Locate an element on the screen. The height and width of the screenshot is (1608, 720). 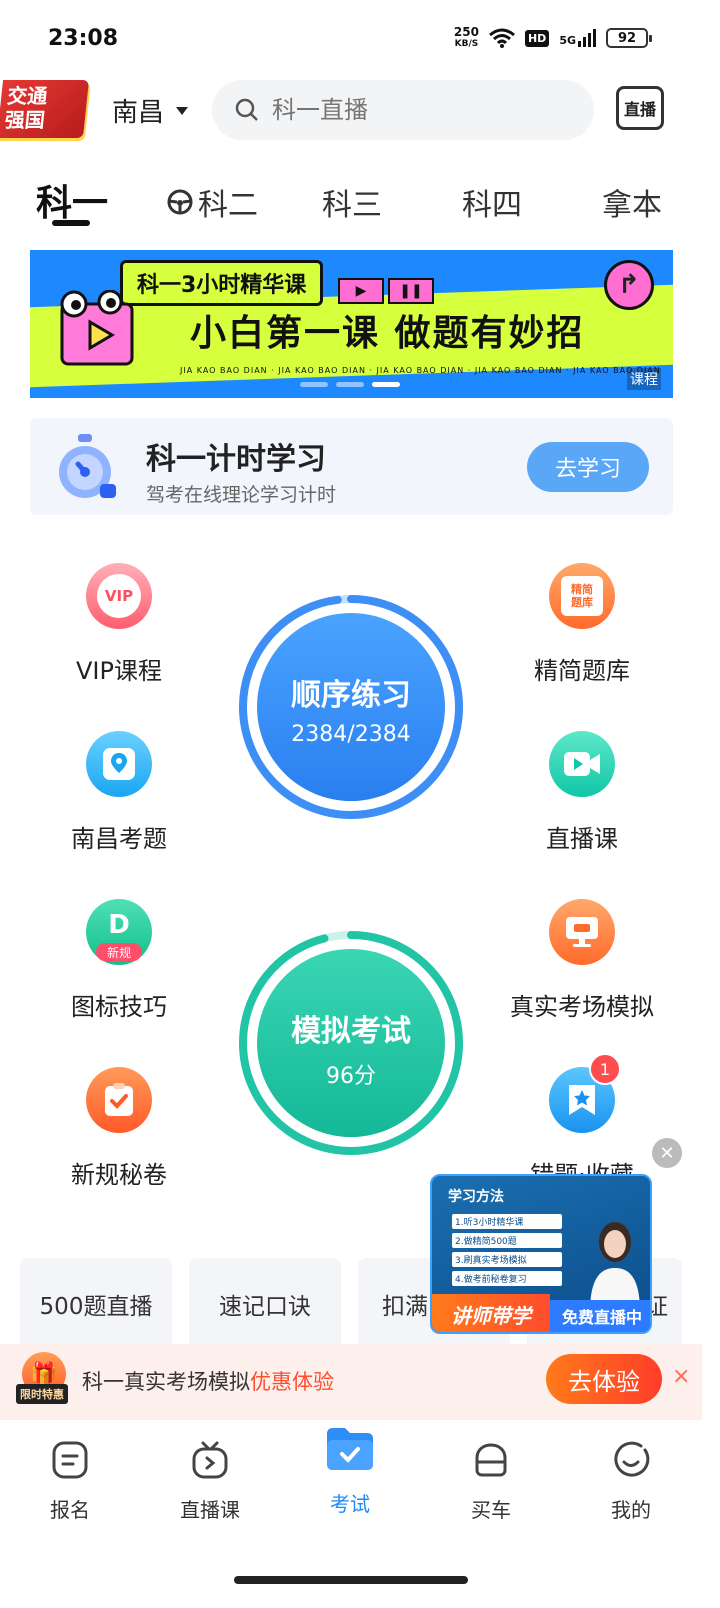
promo-text: 科一真实考场模拟优惠体验 is located at coordinates (208, 1382).